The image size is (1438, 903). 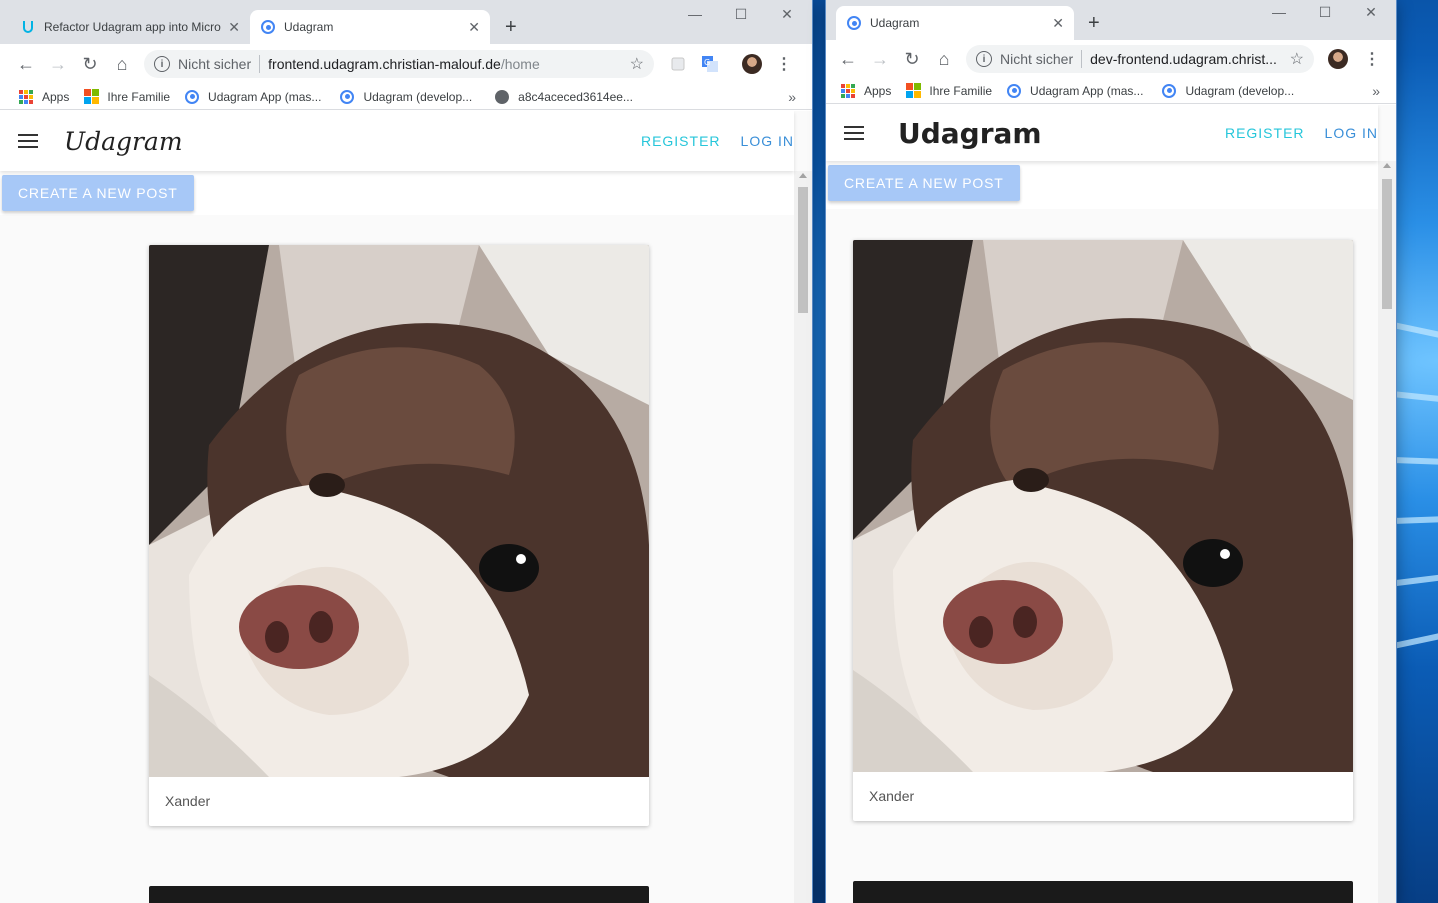 I want to click on tab-strip: Udagram ✕ + — ☐ ✕, so click(x=1111, y=20).